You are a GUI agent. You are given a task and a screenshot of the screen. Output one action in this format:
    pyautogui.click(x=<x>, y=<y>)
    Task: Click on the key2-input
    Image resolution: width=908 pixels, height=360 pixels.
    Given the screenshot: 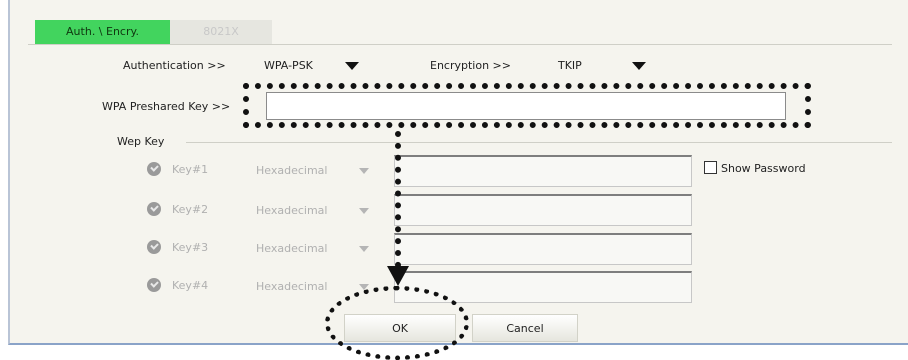 What is the action you would take?
    pyautogui.click(x=543, y=210)
    